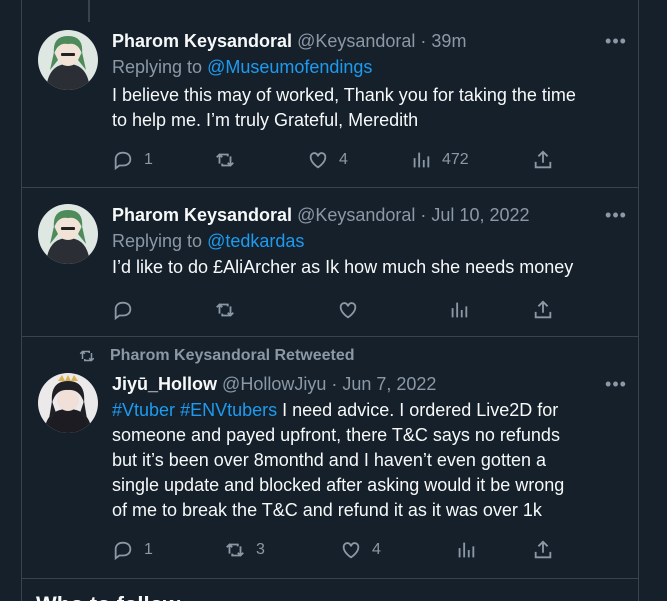 The height and width of the screenshot is (601, 667). I want to click on author-name: Jiyū_Hollow, so click(164, 384).